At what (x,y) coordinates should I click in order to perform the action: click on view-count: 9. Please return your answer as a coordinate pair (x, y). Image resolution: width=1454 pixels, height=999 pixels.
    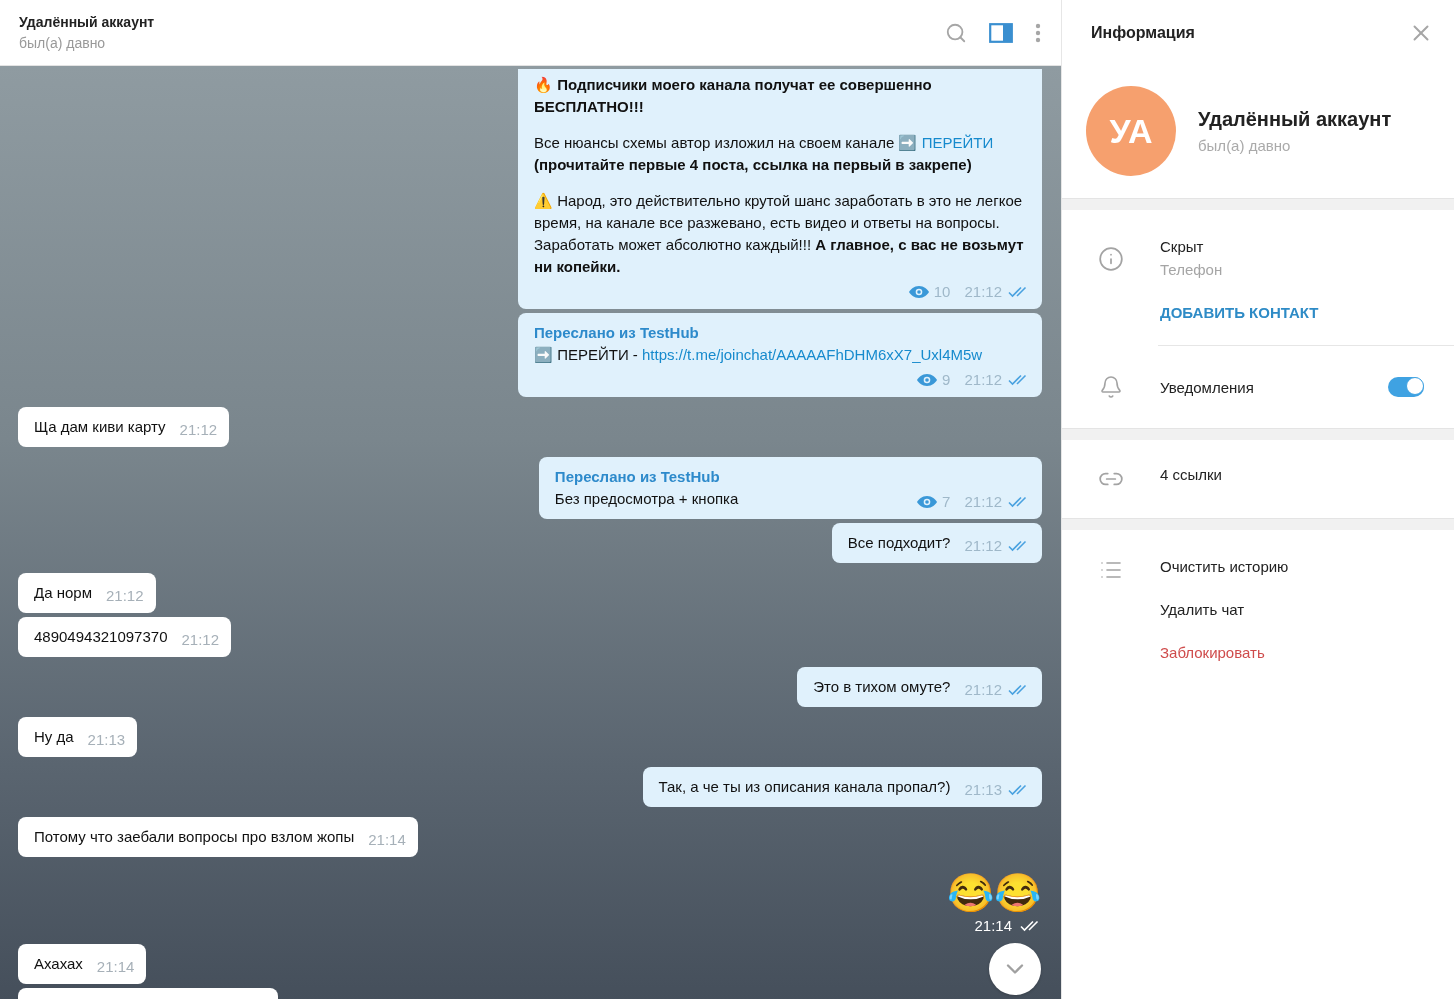
    Looking at the image, I should click on (946, 380).